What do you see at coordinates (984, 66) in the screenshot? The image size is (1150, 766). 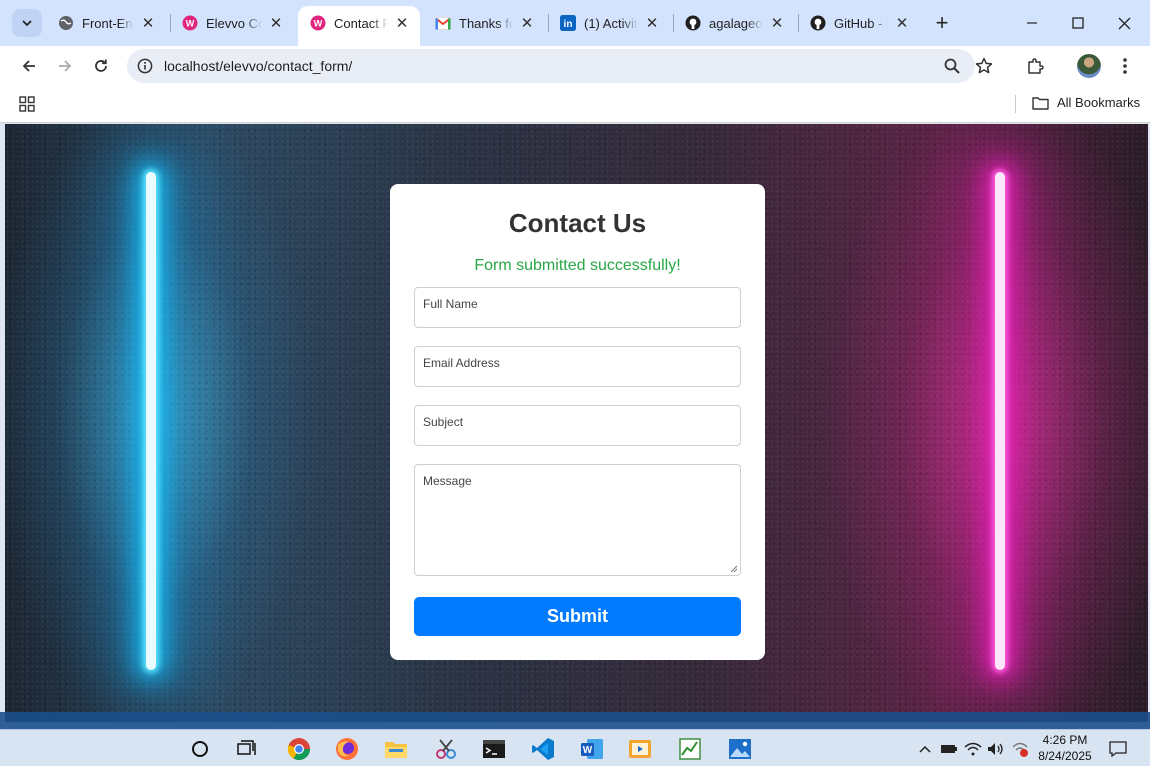 I see `bookmark-star-icon` at bounding box center [984, 66].